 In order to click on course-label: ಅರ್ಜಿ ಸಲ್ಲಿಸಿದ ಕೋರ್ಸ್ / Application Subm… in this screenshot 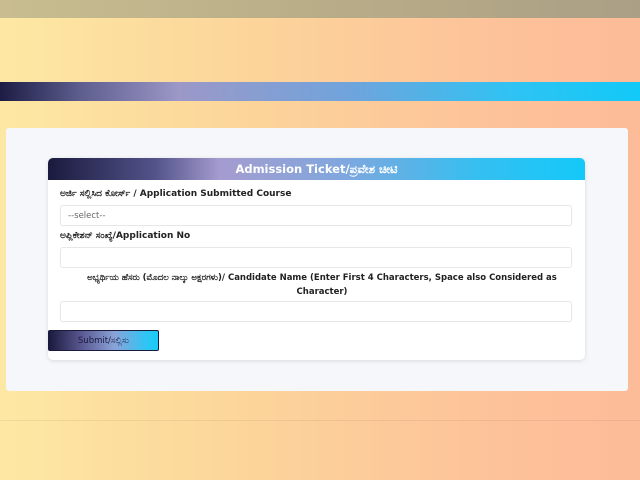, I will do `click(176, 194)`.